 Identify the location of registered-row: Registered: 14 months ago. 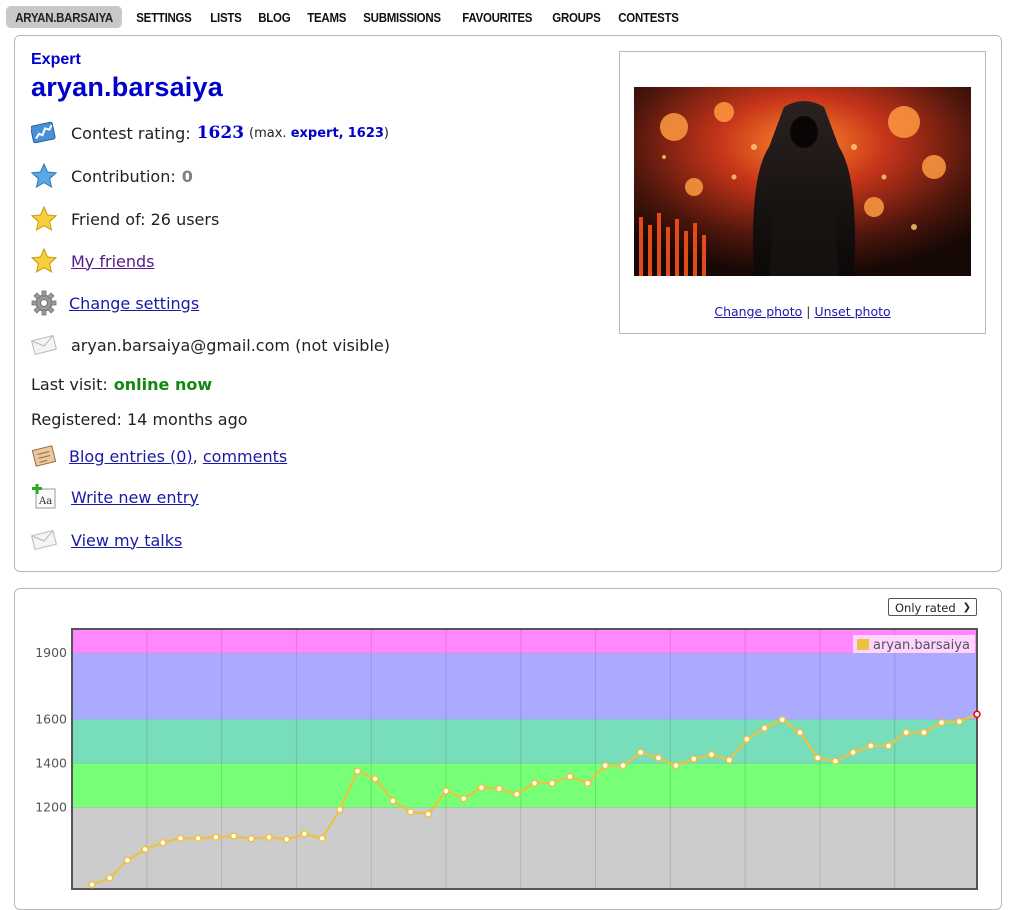
(139, 419).